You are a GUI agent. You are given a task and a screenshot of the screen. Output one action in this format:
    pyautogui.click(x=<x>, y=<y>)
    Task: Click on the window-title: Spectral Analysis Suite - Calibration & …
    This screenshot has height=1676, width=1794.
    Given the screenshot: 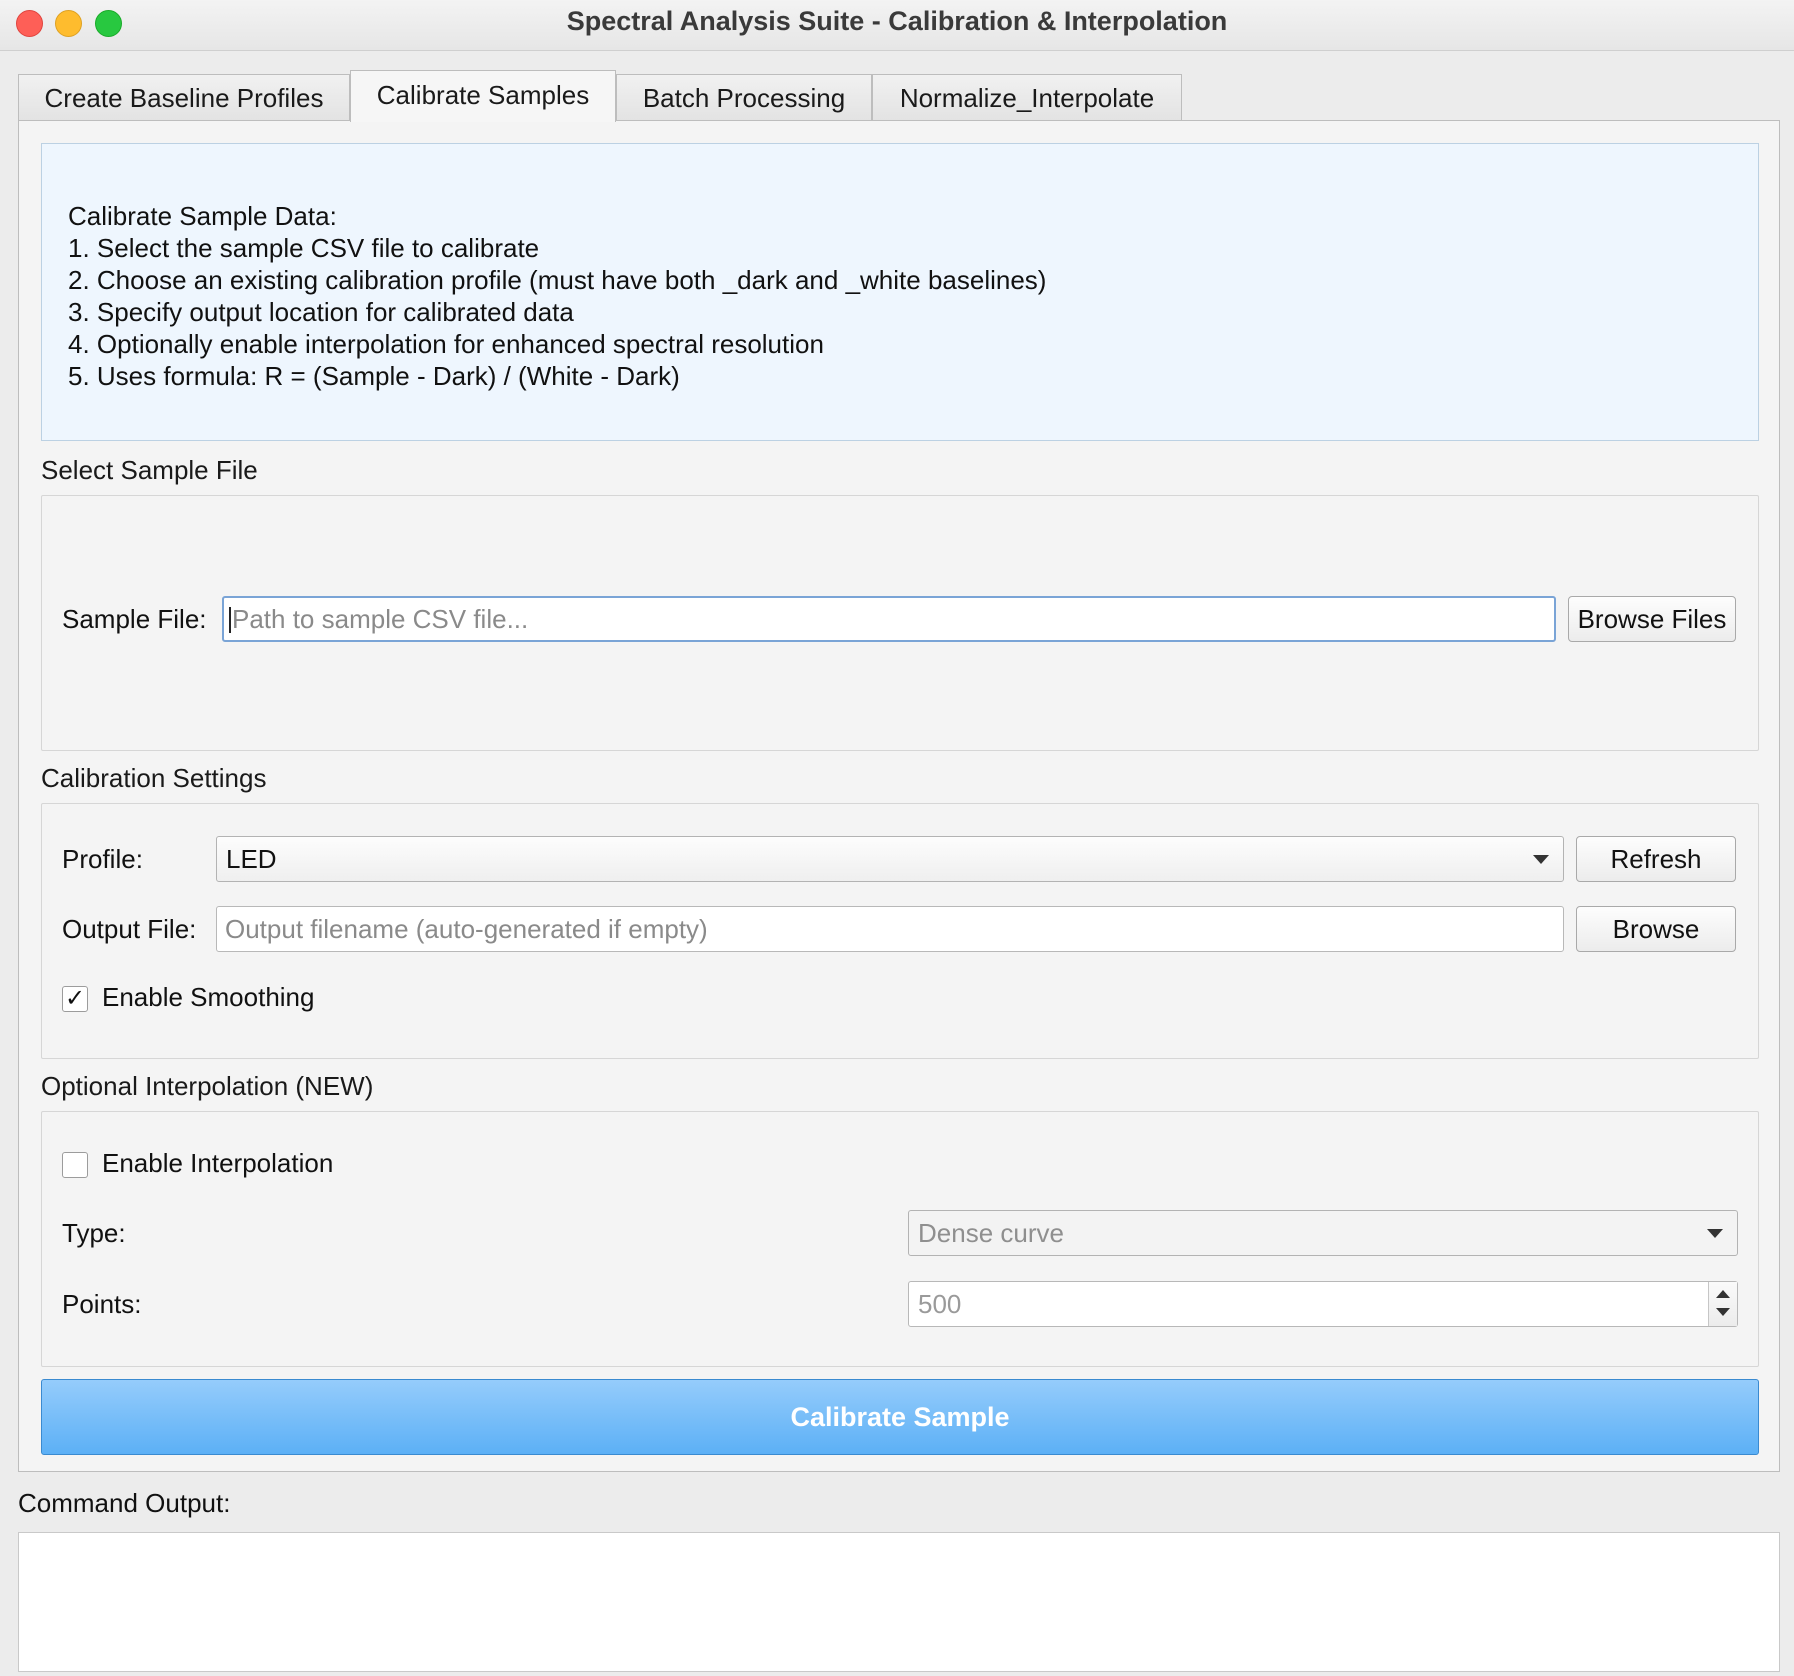 What is the action you would take?
    pyautogui.click(x=897, y=21)
    